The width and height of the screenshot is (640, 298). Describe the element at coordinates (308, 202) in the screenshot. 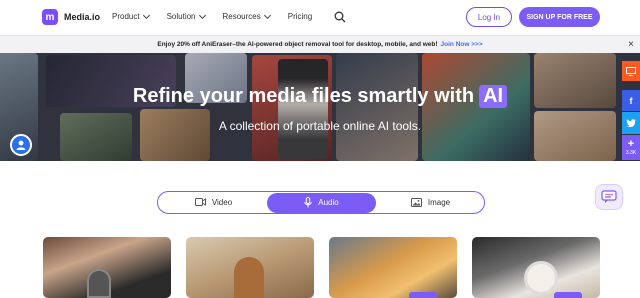

I see `microphone-icon` at that location.